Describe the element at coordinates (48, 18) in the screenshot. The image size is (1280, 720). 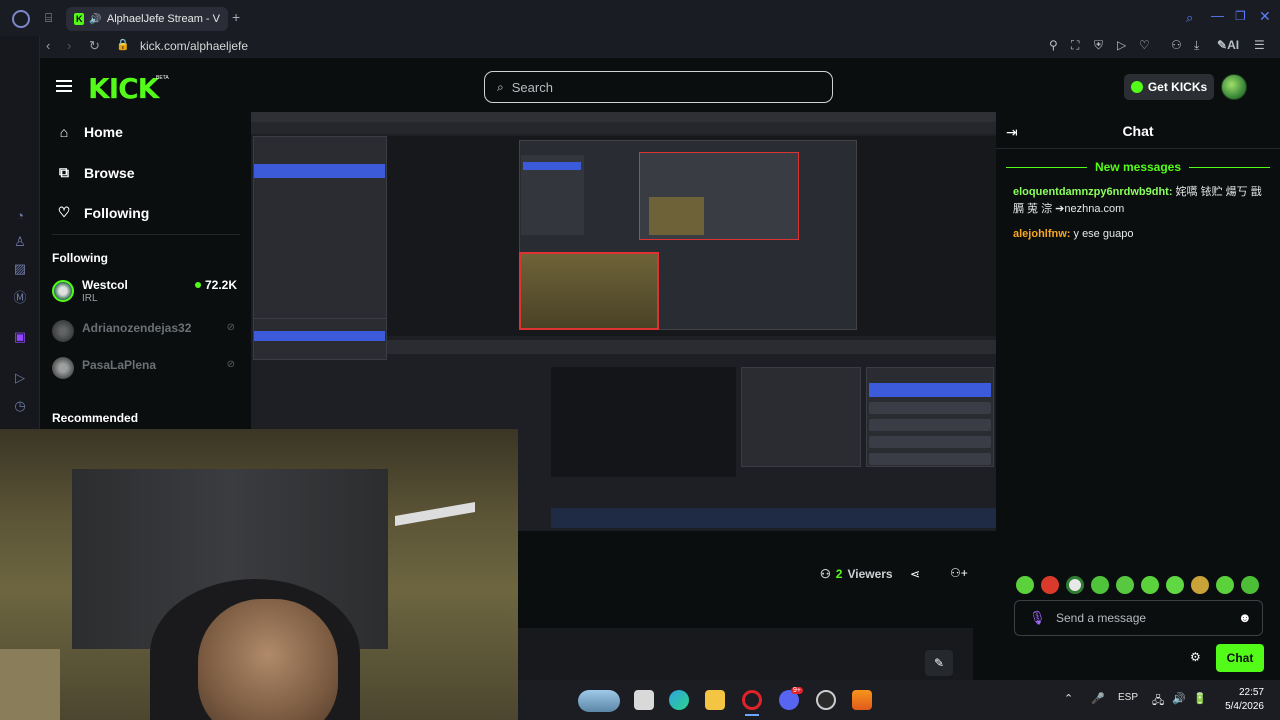
I see `tab-list-icon: ⌸` at that location.